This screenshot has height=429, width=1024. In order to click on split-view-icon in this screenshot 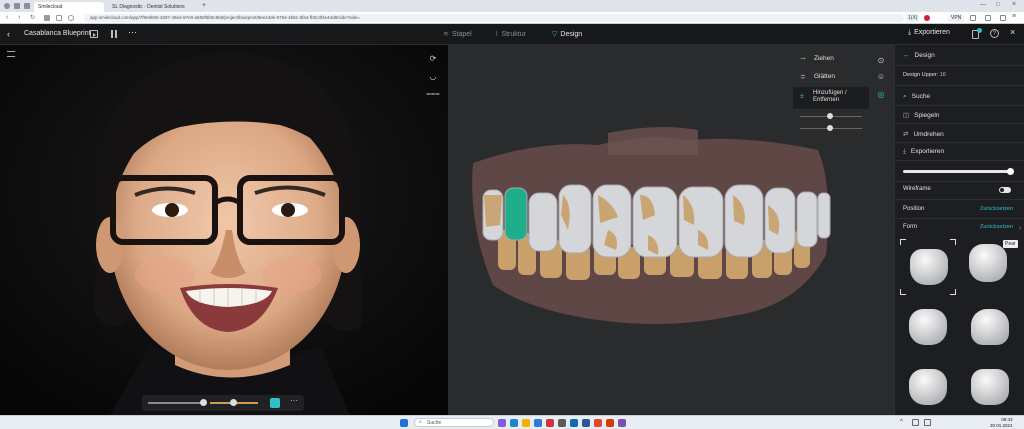, I will do `click(59, 18)`.